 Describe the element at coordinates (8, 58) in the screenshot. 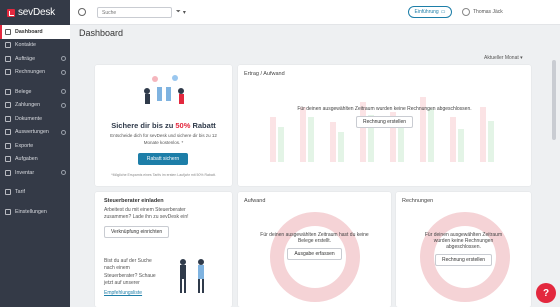

I see `orders-icon` at that location.